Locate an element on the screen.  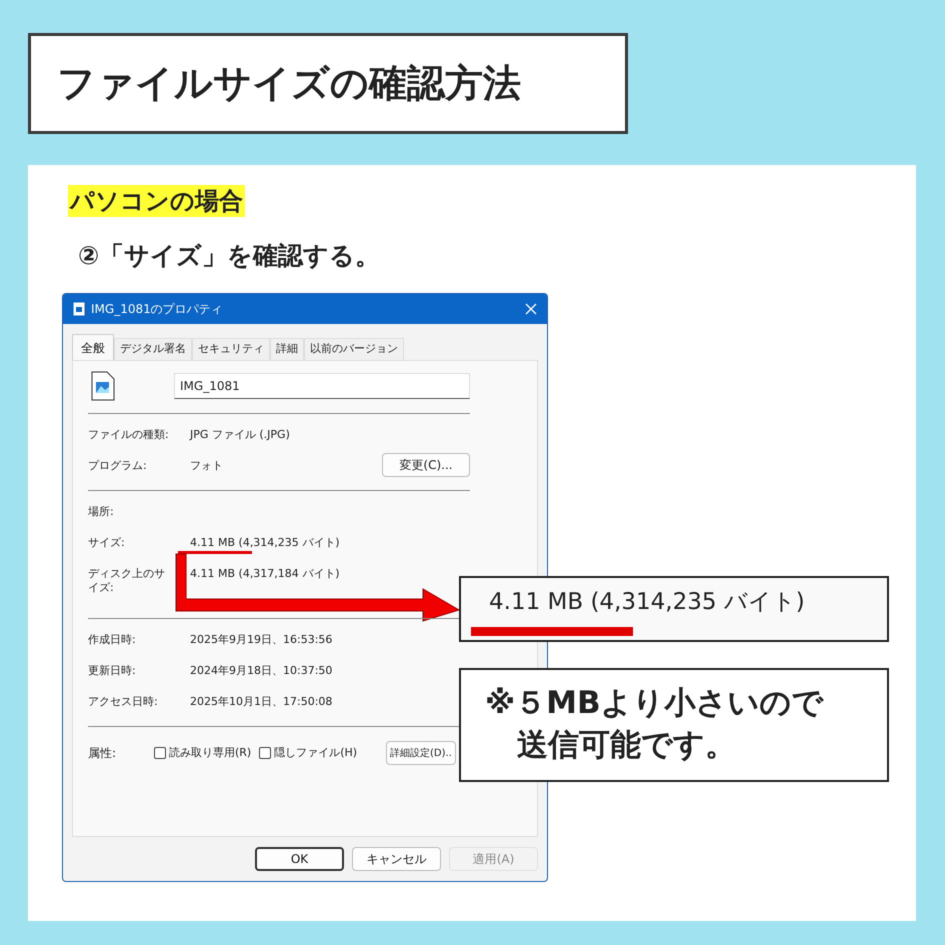
title-banner: ファイルサイズの確認方法 is located at coordinates (328, 83).